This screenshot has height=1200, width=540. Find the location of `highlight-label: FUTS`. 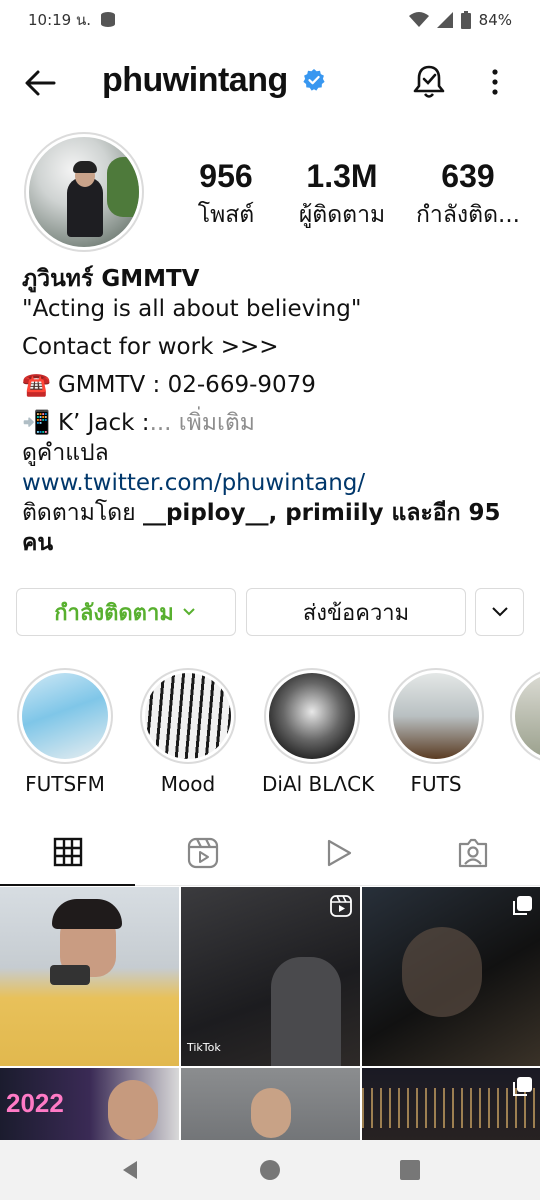

highlight-label: FUTS is located at coordinates (436, 784).